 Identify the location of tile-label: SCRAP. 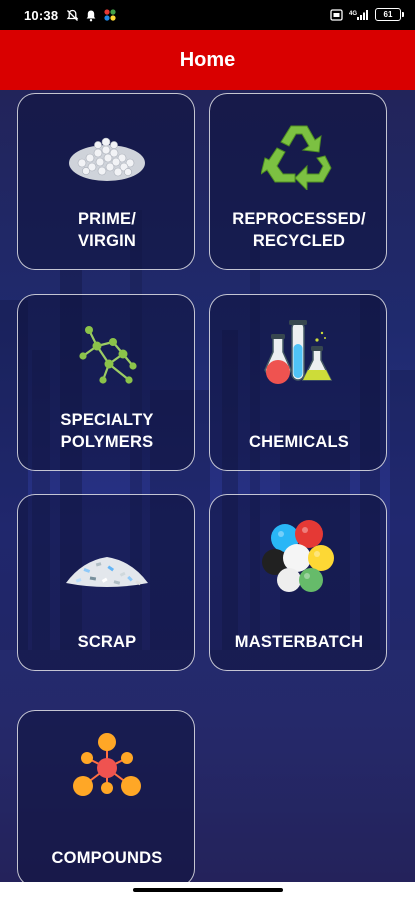
(107, 642).